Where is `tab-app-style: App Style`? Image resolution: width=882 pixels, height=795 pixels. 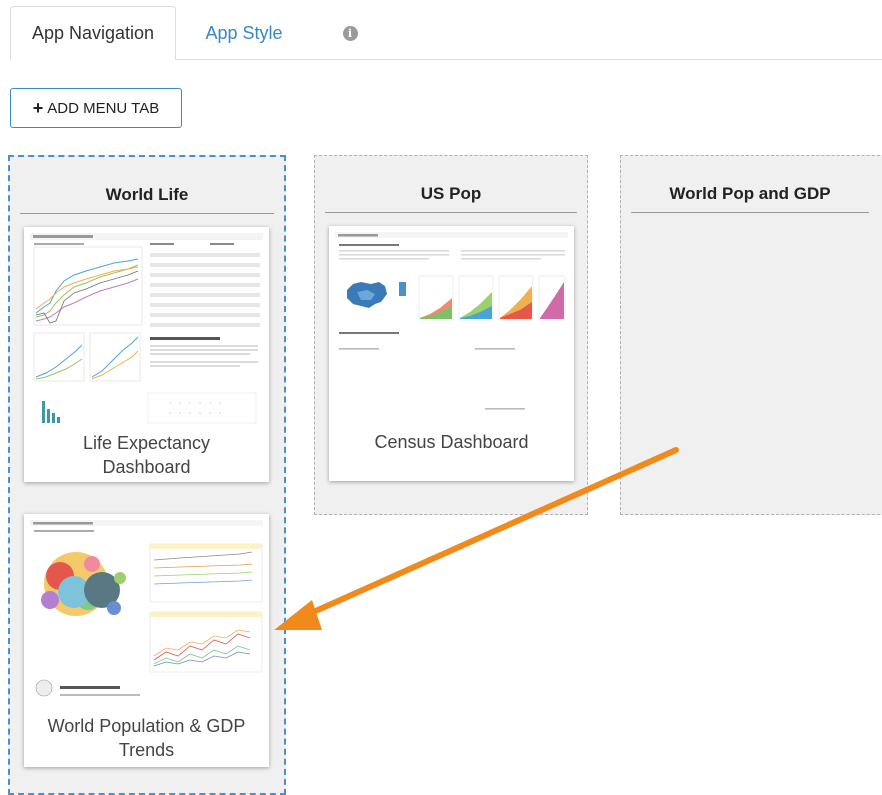 tab-app-style: App Style is located at coordinates (244, 33).